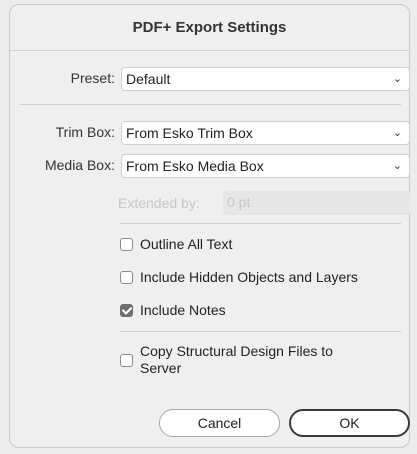 Image resolution: width=417 pixels, height=454 pixels. What do you see at coordinates (316, 203) in the screenshot?
I see `extended-by-field: 0 pt` at bounding box center [316, 203].